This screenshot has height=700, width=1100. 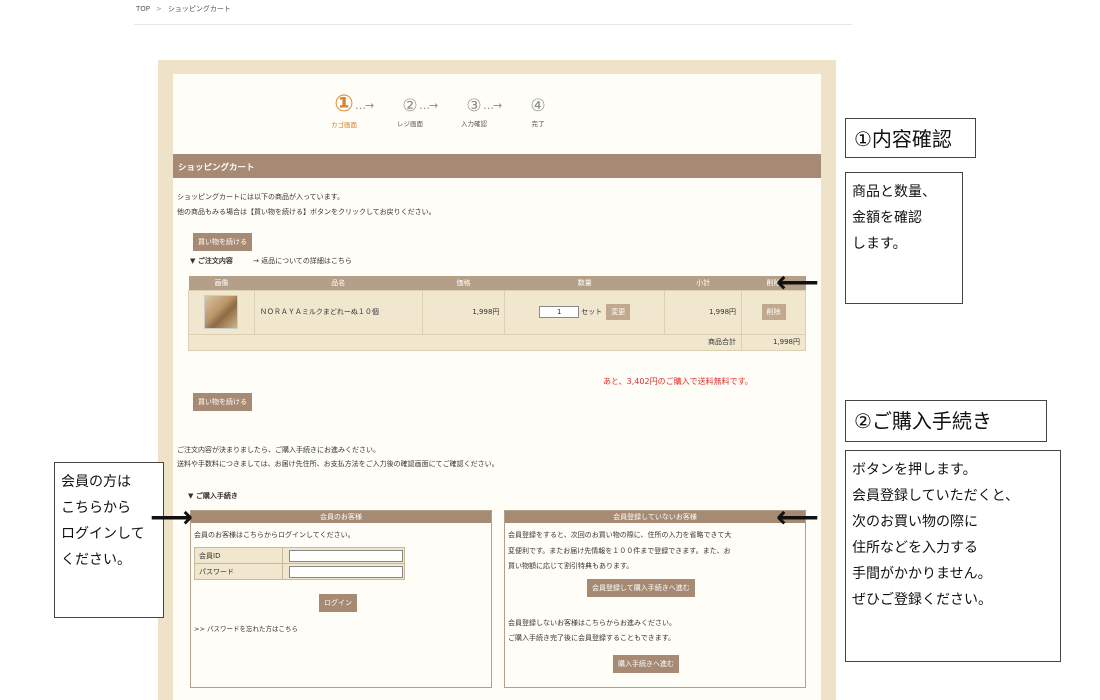 What do you see at coordinates (302, 261) in the screenshot?
I see `returns-link: → 返品についての詳細はこちら` at bounding box center [302, 261].